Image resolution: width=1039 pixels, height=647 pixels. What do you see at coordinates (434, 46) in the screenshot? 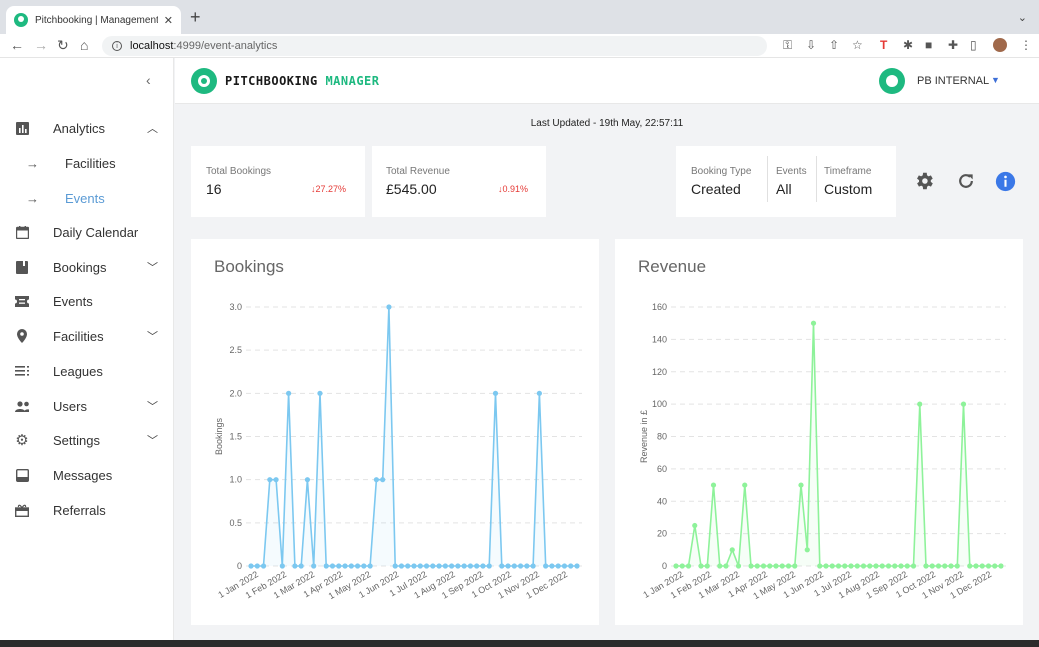
I see `address-bar: i localhost:4999/event-analytics` at bounding box center [434, 46].